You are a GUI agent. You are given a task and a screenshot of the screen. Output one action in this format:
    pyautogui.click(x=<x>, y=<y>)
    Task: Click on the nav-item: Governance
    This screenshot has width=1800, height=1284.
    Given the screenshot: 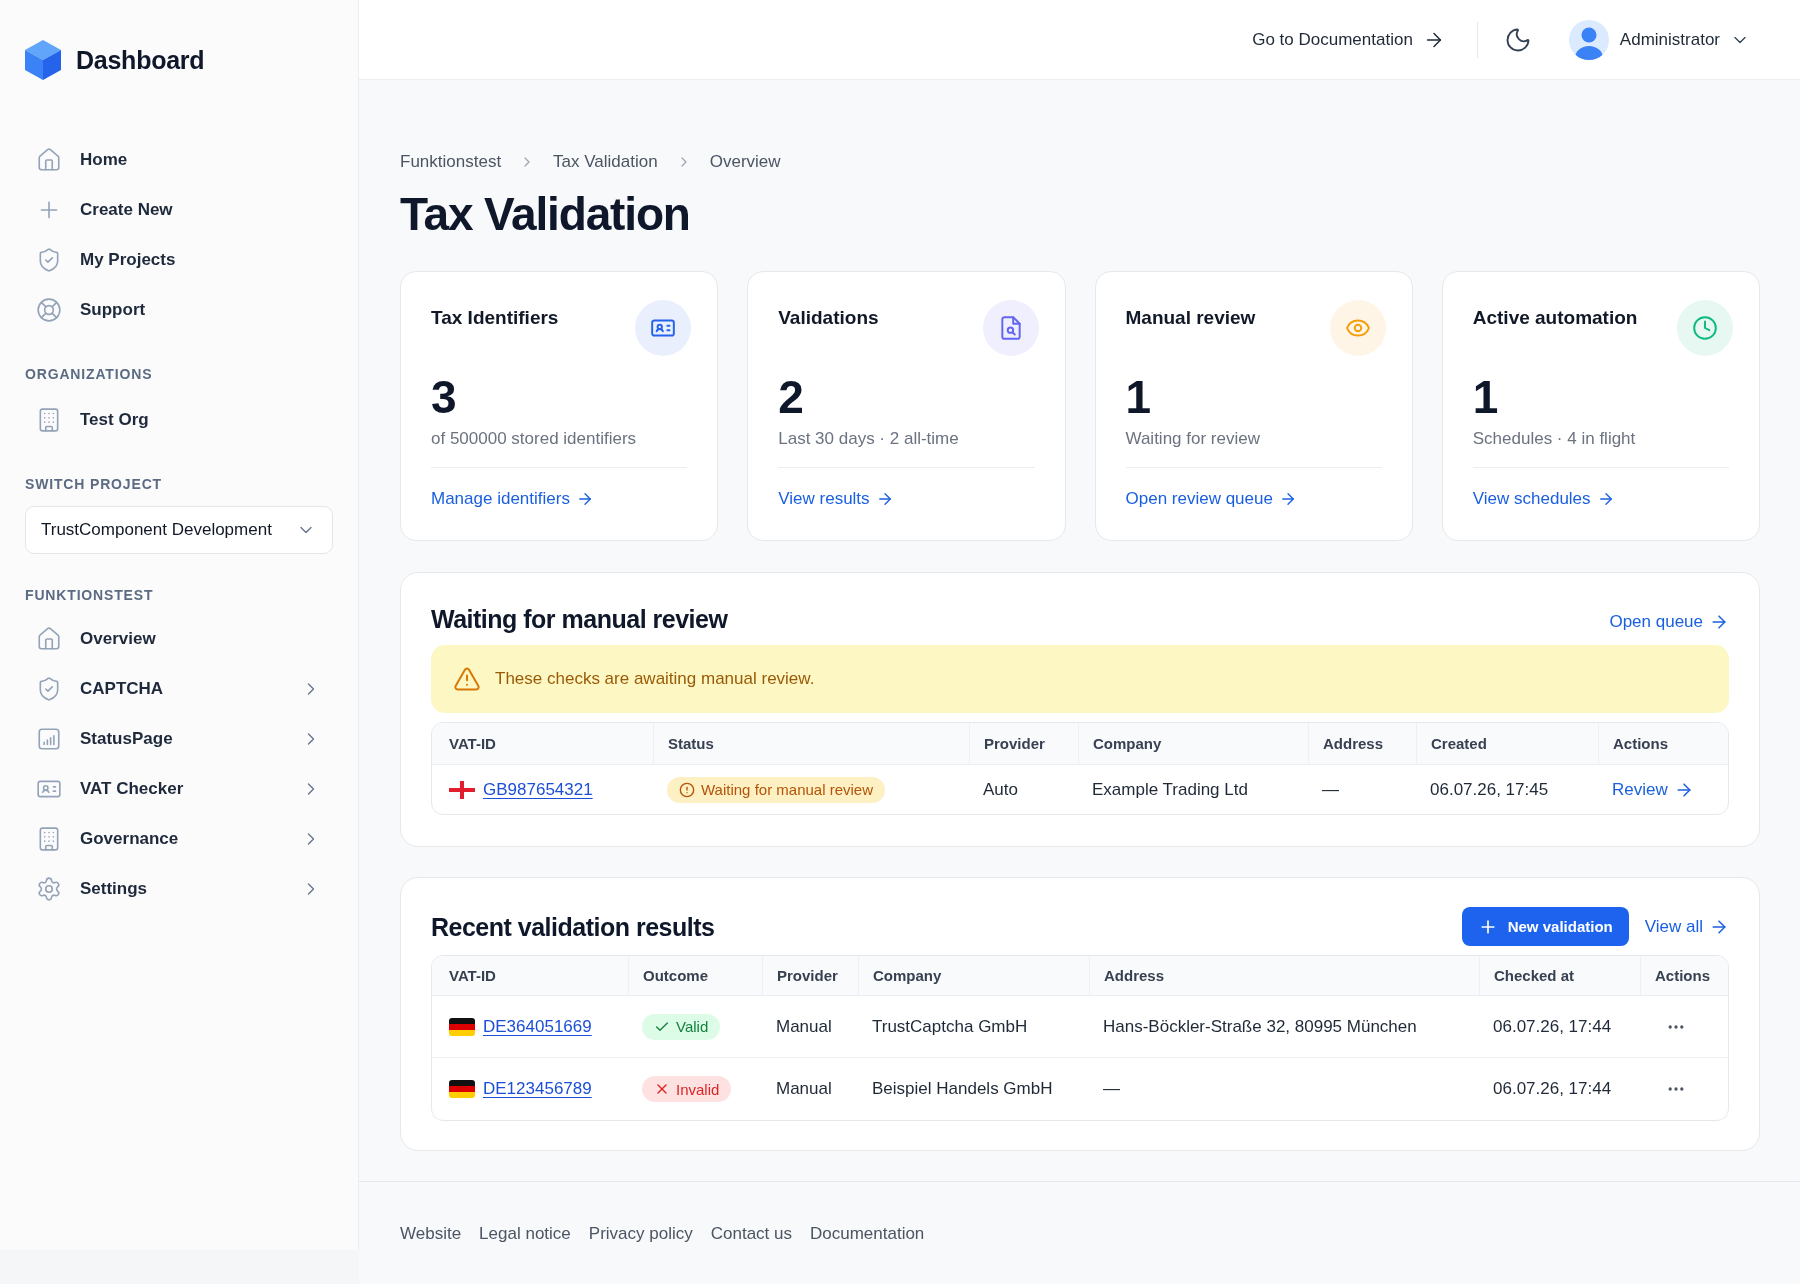 What is the action you would take?
    pyautogui.click(x=179, y=839)
    